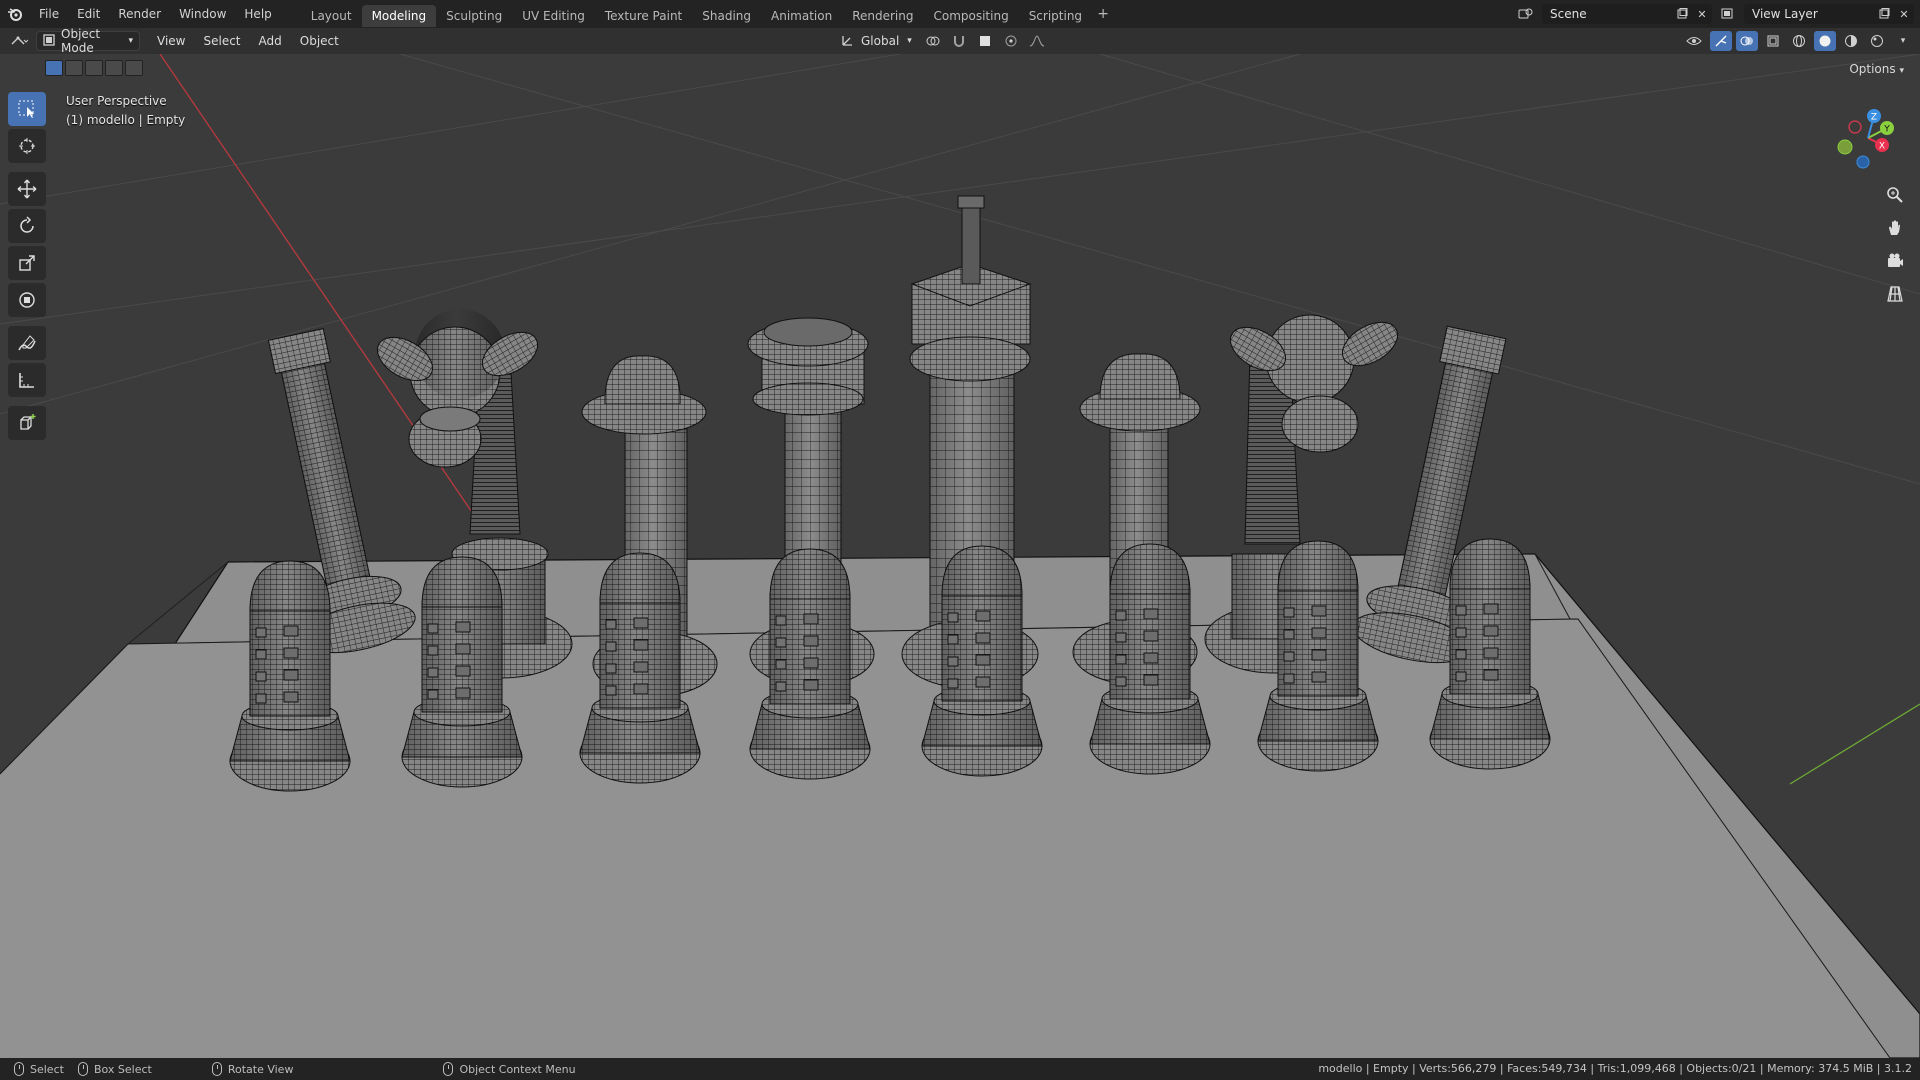  I want to click on mouse-middle-icon, so click(216, 1069).